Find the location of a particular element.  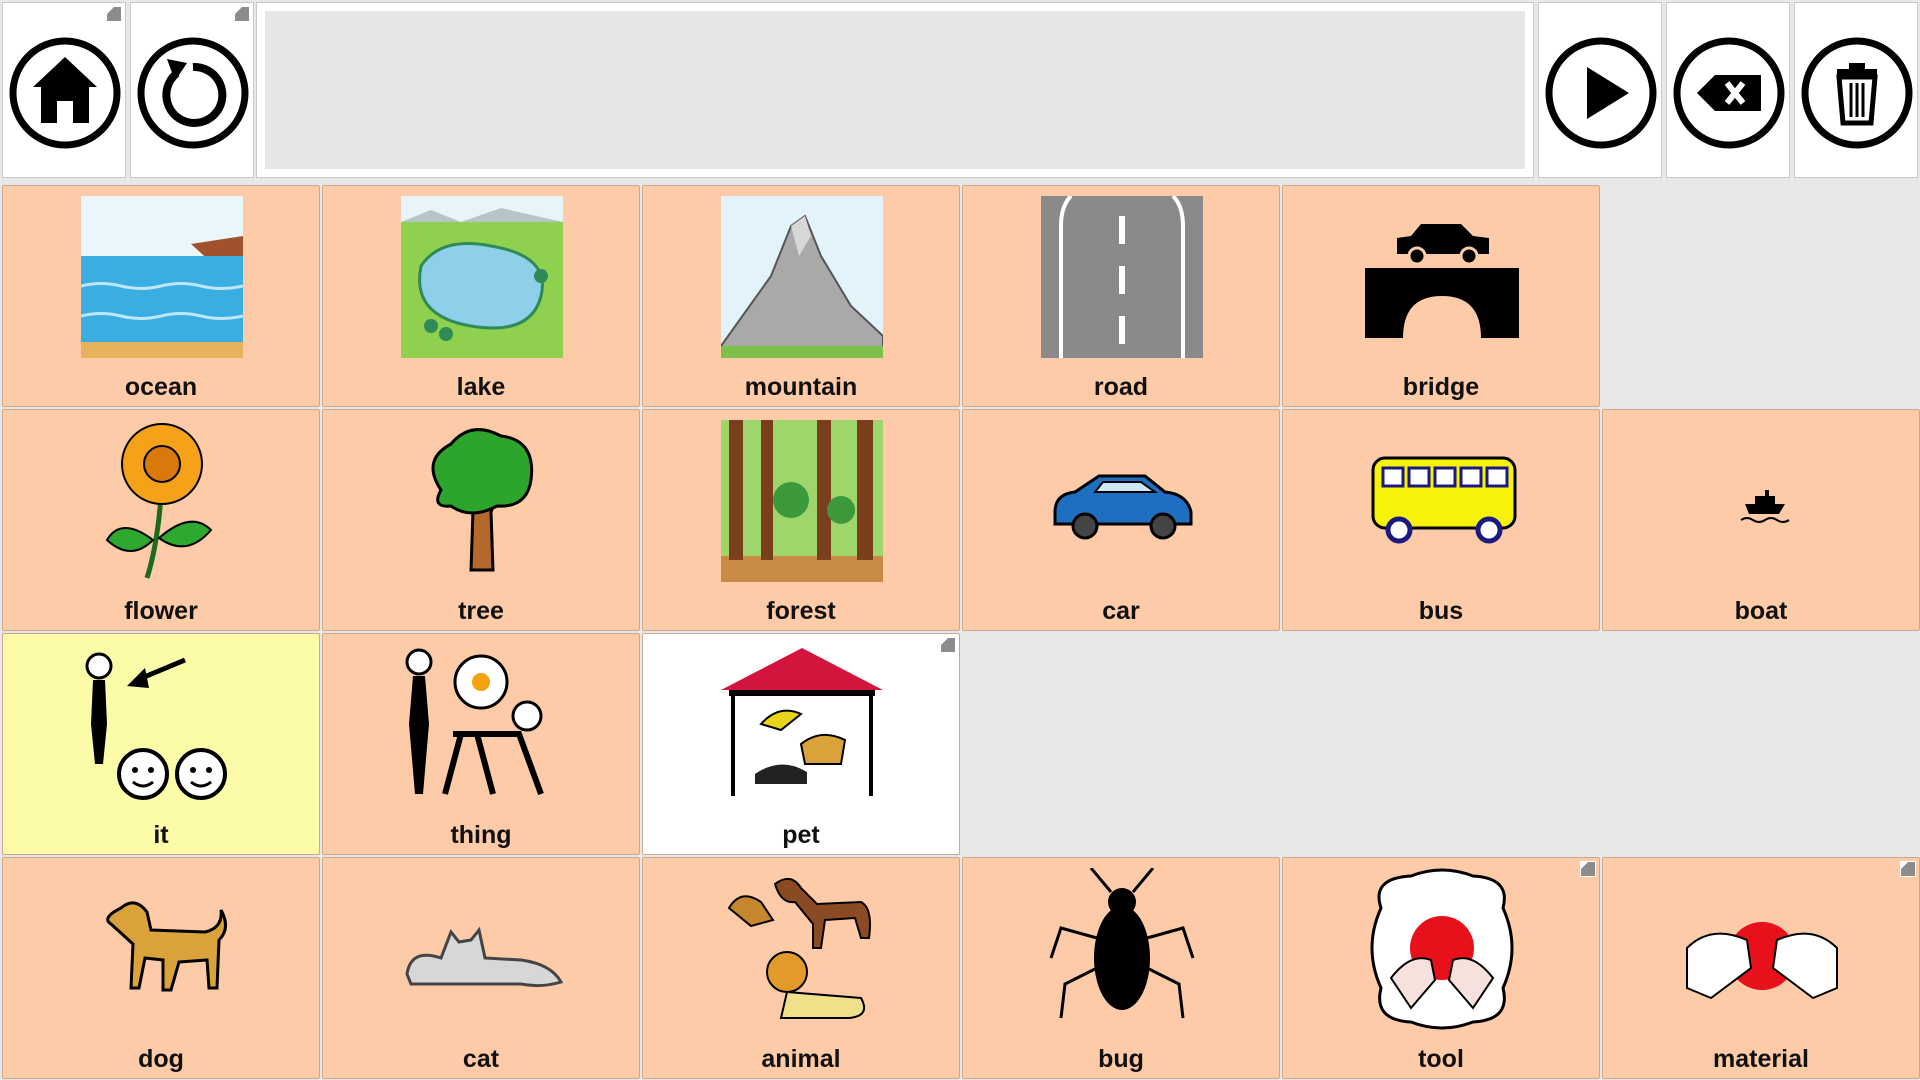

cell-label: mountain is located at coordinates (801, 387).